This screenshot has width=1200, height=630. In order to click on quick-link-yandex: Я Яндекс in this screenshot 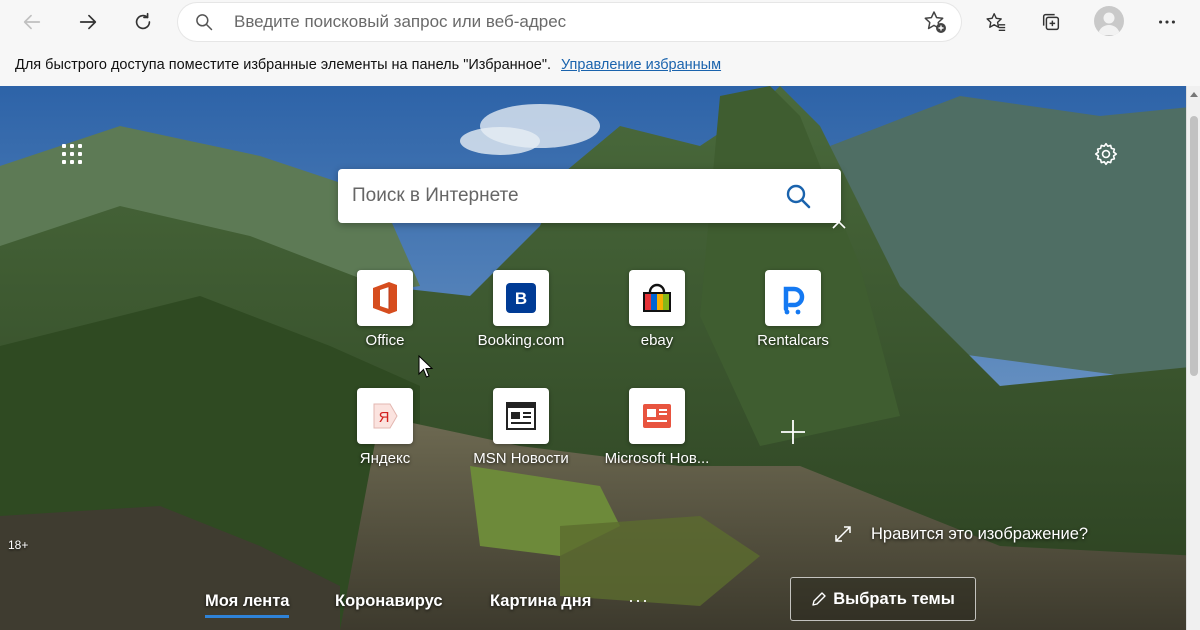, I will do `click(385, 433)`.